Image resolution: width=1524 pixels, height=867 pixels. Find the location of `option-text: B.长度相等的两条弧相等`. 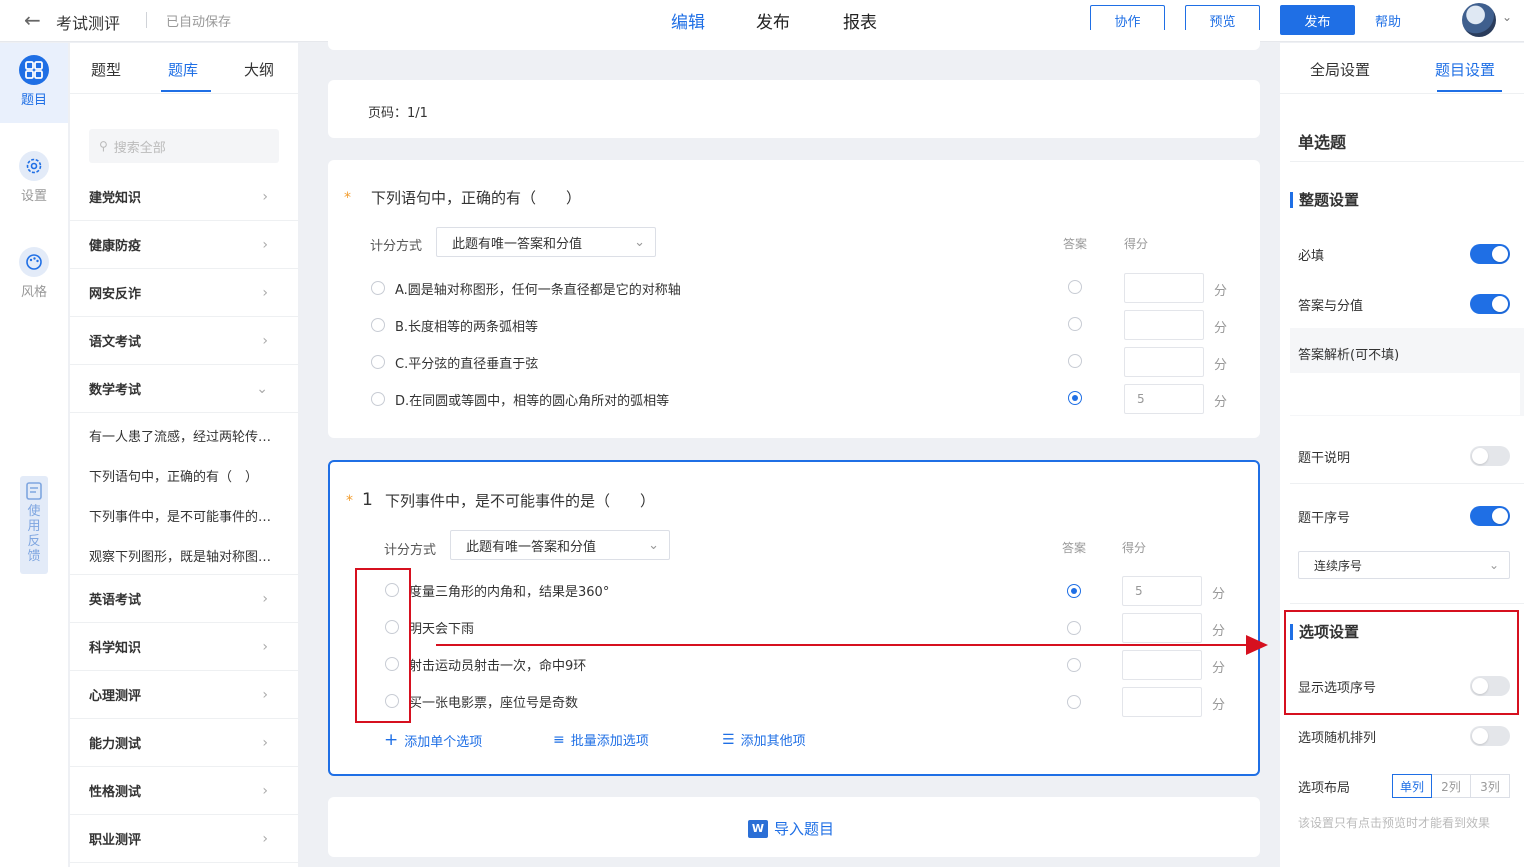

option-text: B.长度相等的两条弧相等 is located at coordinates (466, 325).